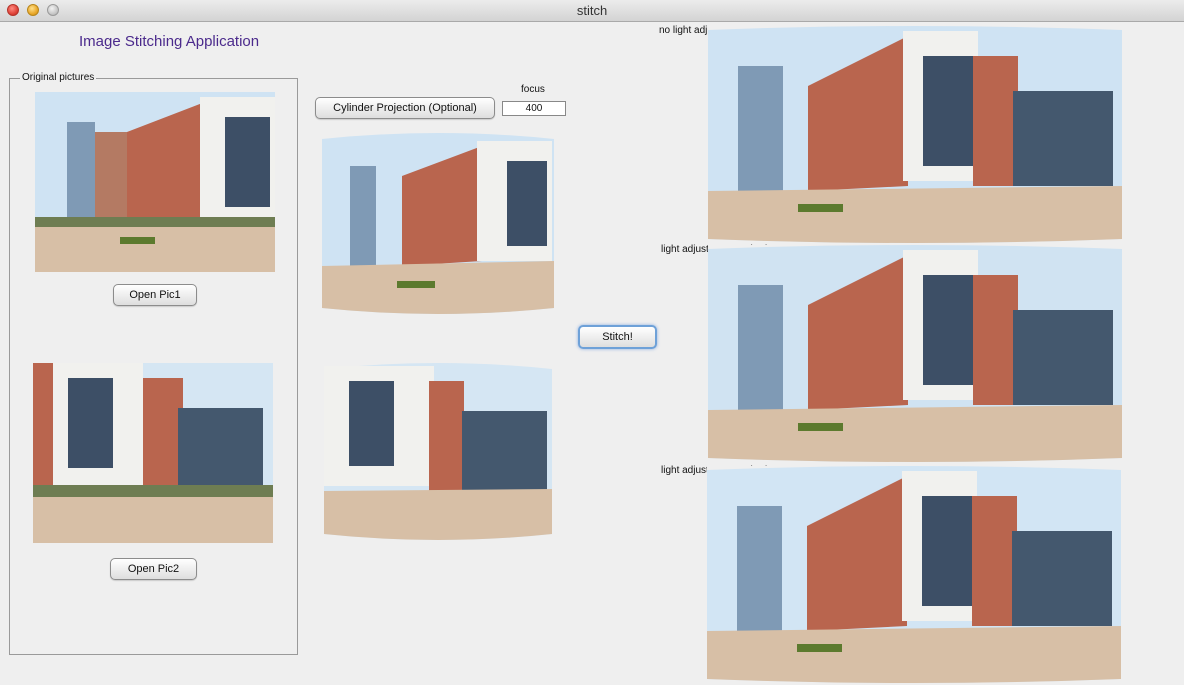 The width and height of the screenshot is (1184, 685). What do you see at coordinates (155, 182) in the screenshot?
I see `original-pic1-image` at bounding box center [155, 182].